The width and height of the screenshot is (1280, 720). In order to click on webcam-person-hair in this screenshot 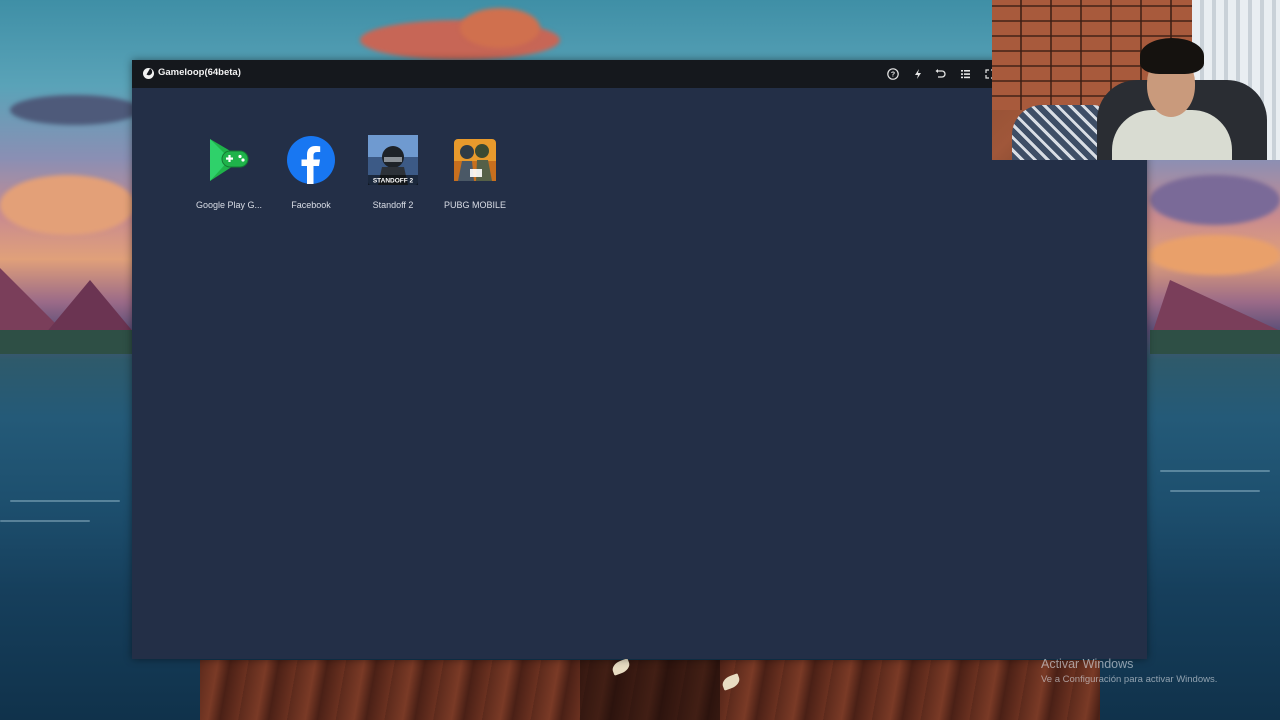, I will do `click(1172, 56)`.